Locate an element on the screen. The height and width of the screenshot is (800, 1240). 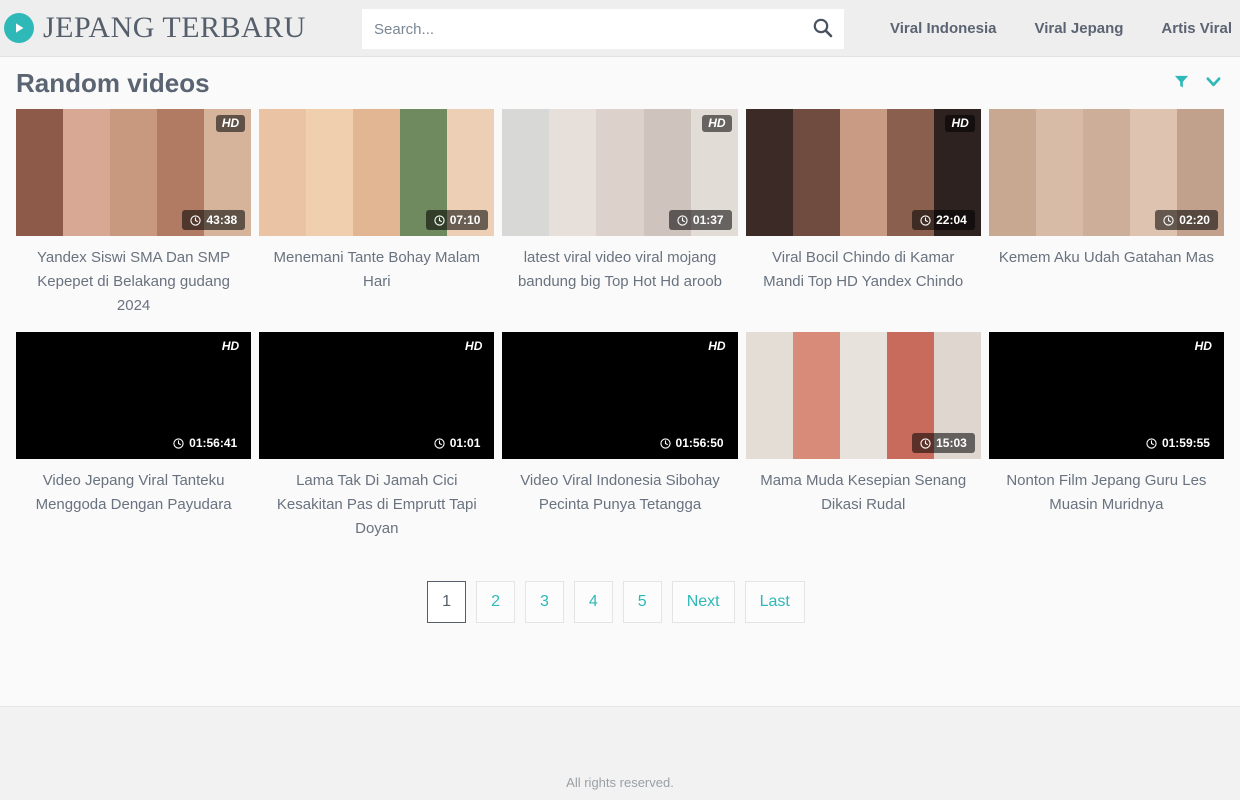
duration-text: 01:56:50 is located at coordinates (699, 443).